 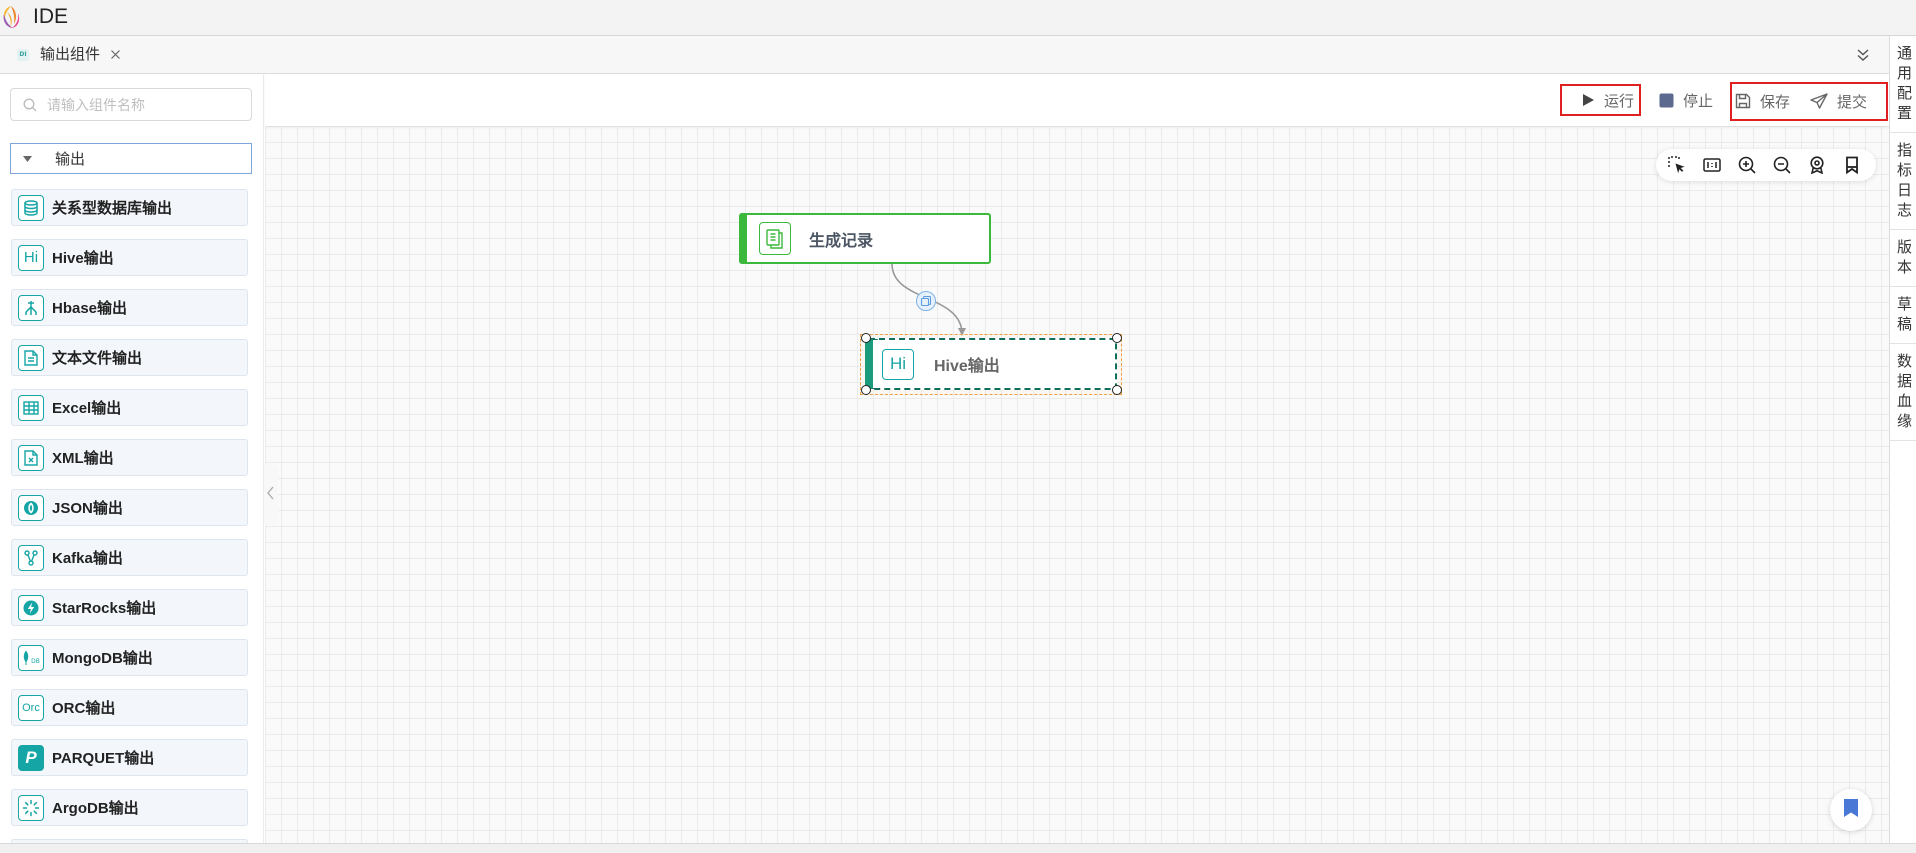 I want to click on component-item: DB MongoDB输出, so click(x=129, y=657).